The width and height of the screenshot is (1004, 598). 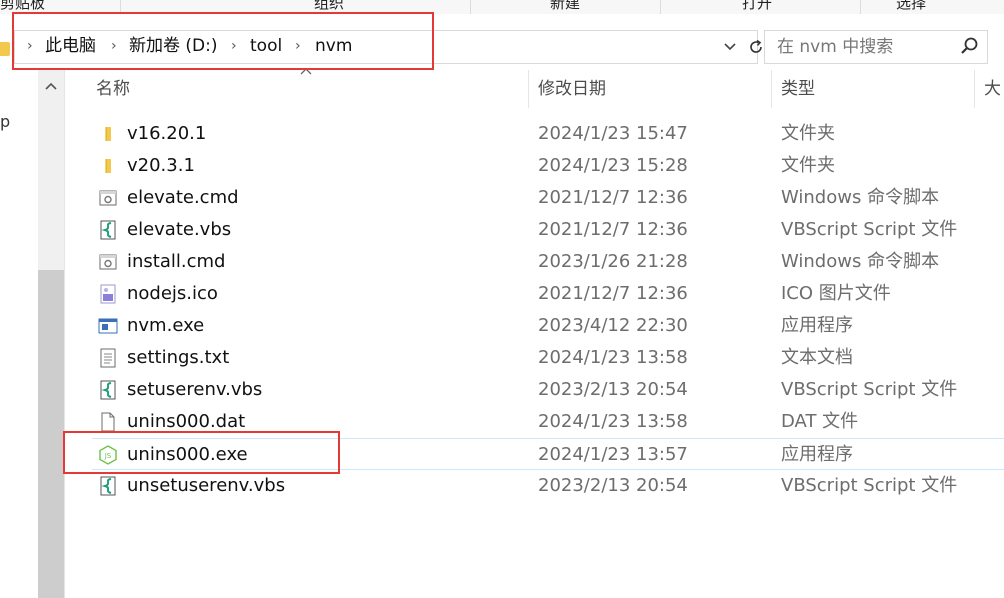 What do you see at coordinates (172, 294) in the screenshot?
I see `file-name: nodejs.ico` at bounding box center [172, 294].